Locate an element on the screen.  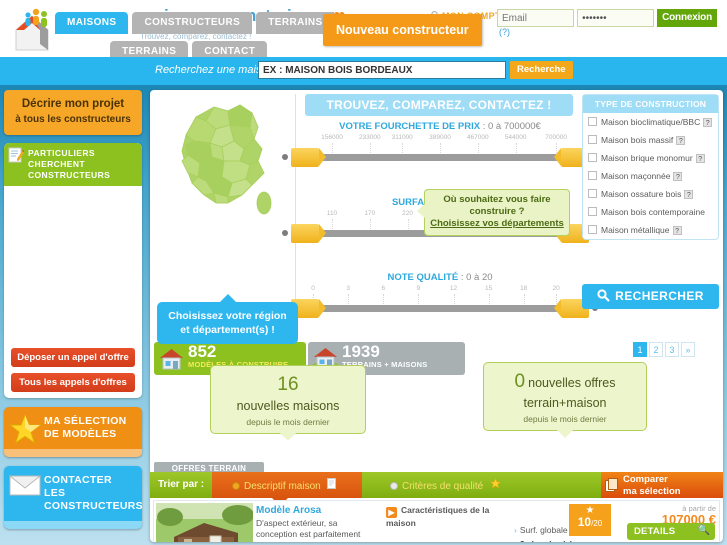
checkbox-ossature-bois is located at coordinates (592, 193).